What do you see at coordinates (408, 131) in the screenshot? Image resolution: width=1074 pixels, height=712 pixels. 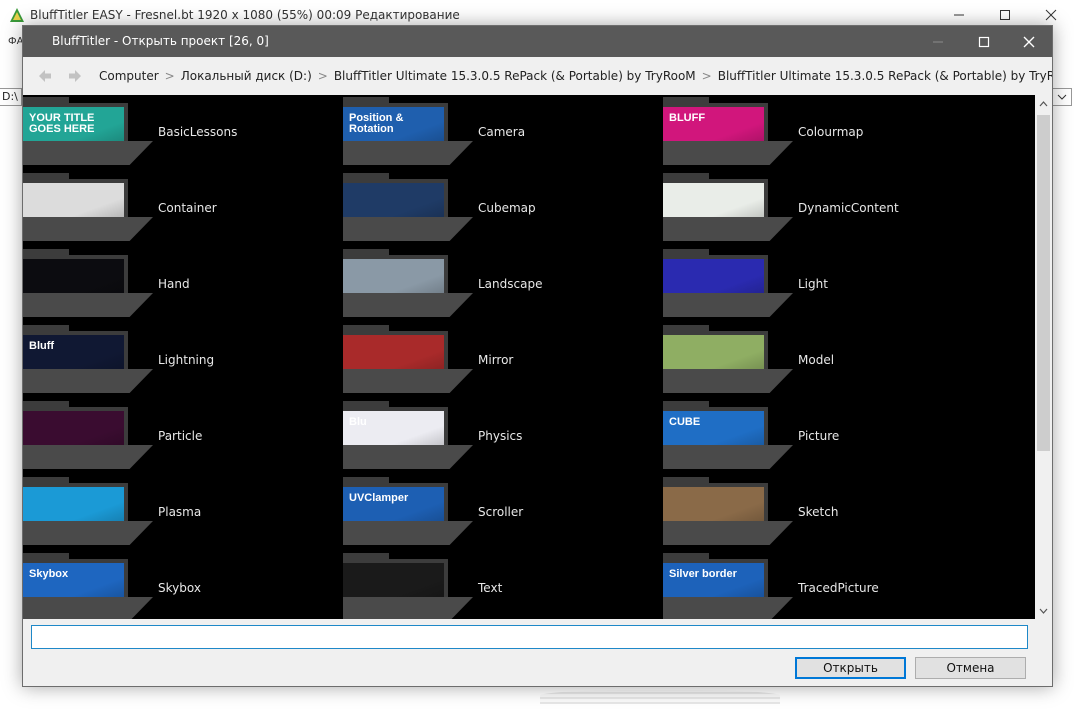 I see `folder-icon: Position & Rotation` at bounding box center [408, 131].